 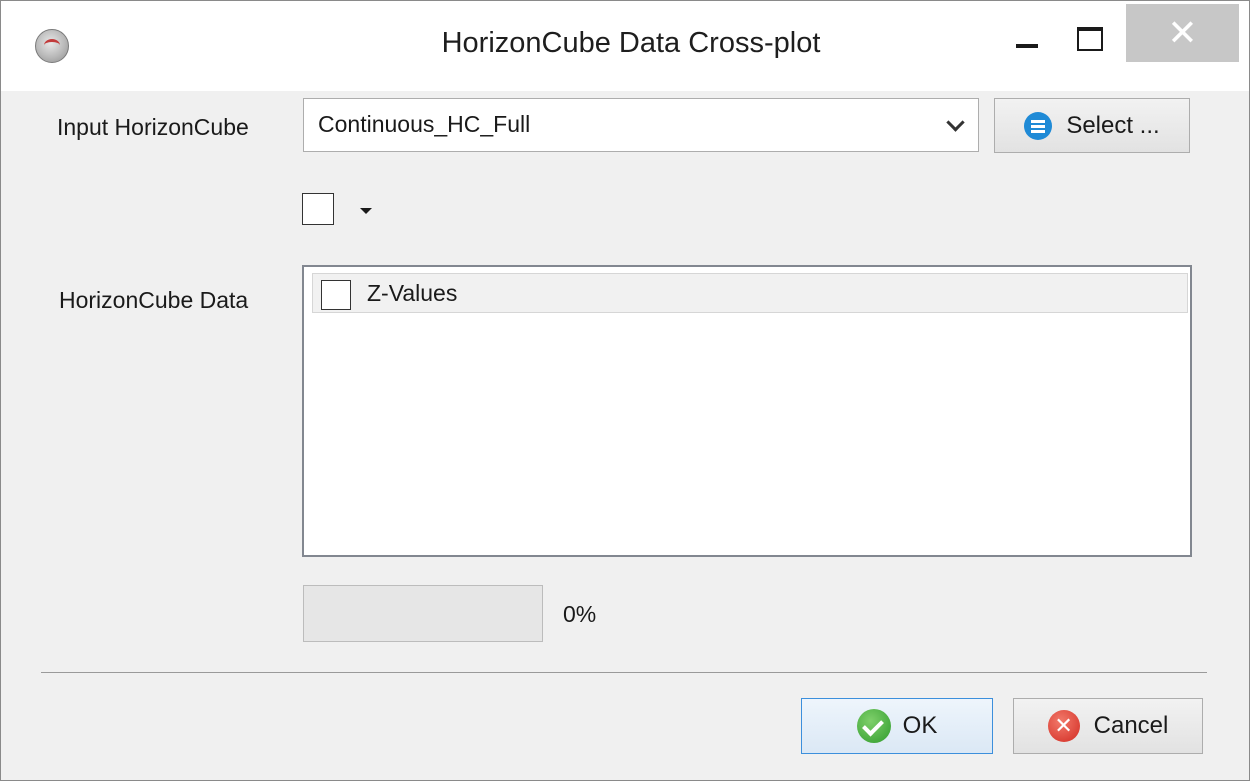 What do you see at coordinates (318, 209) in the screenshot?
I see `select-all-checkbox` at bounding box center [318, 209].